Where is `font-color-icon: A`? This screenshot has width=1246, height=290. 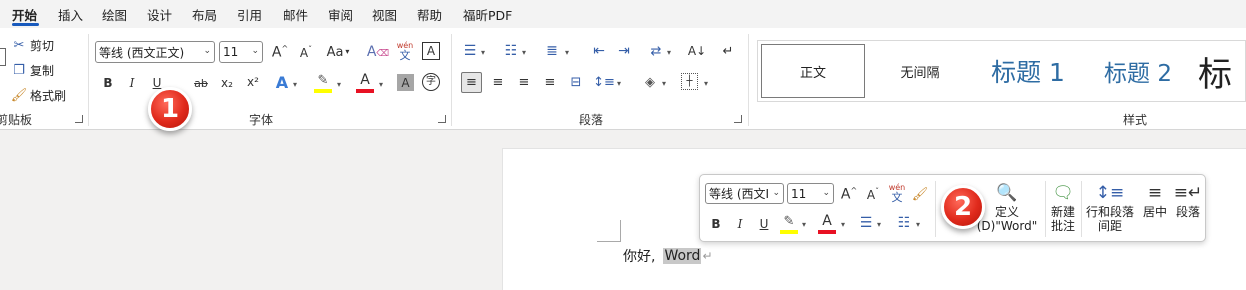
font-color-icon: A is located at coordinates (827, 221).